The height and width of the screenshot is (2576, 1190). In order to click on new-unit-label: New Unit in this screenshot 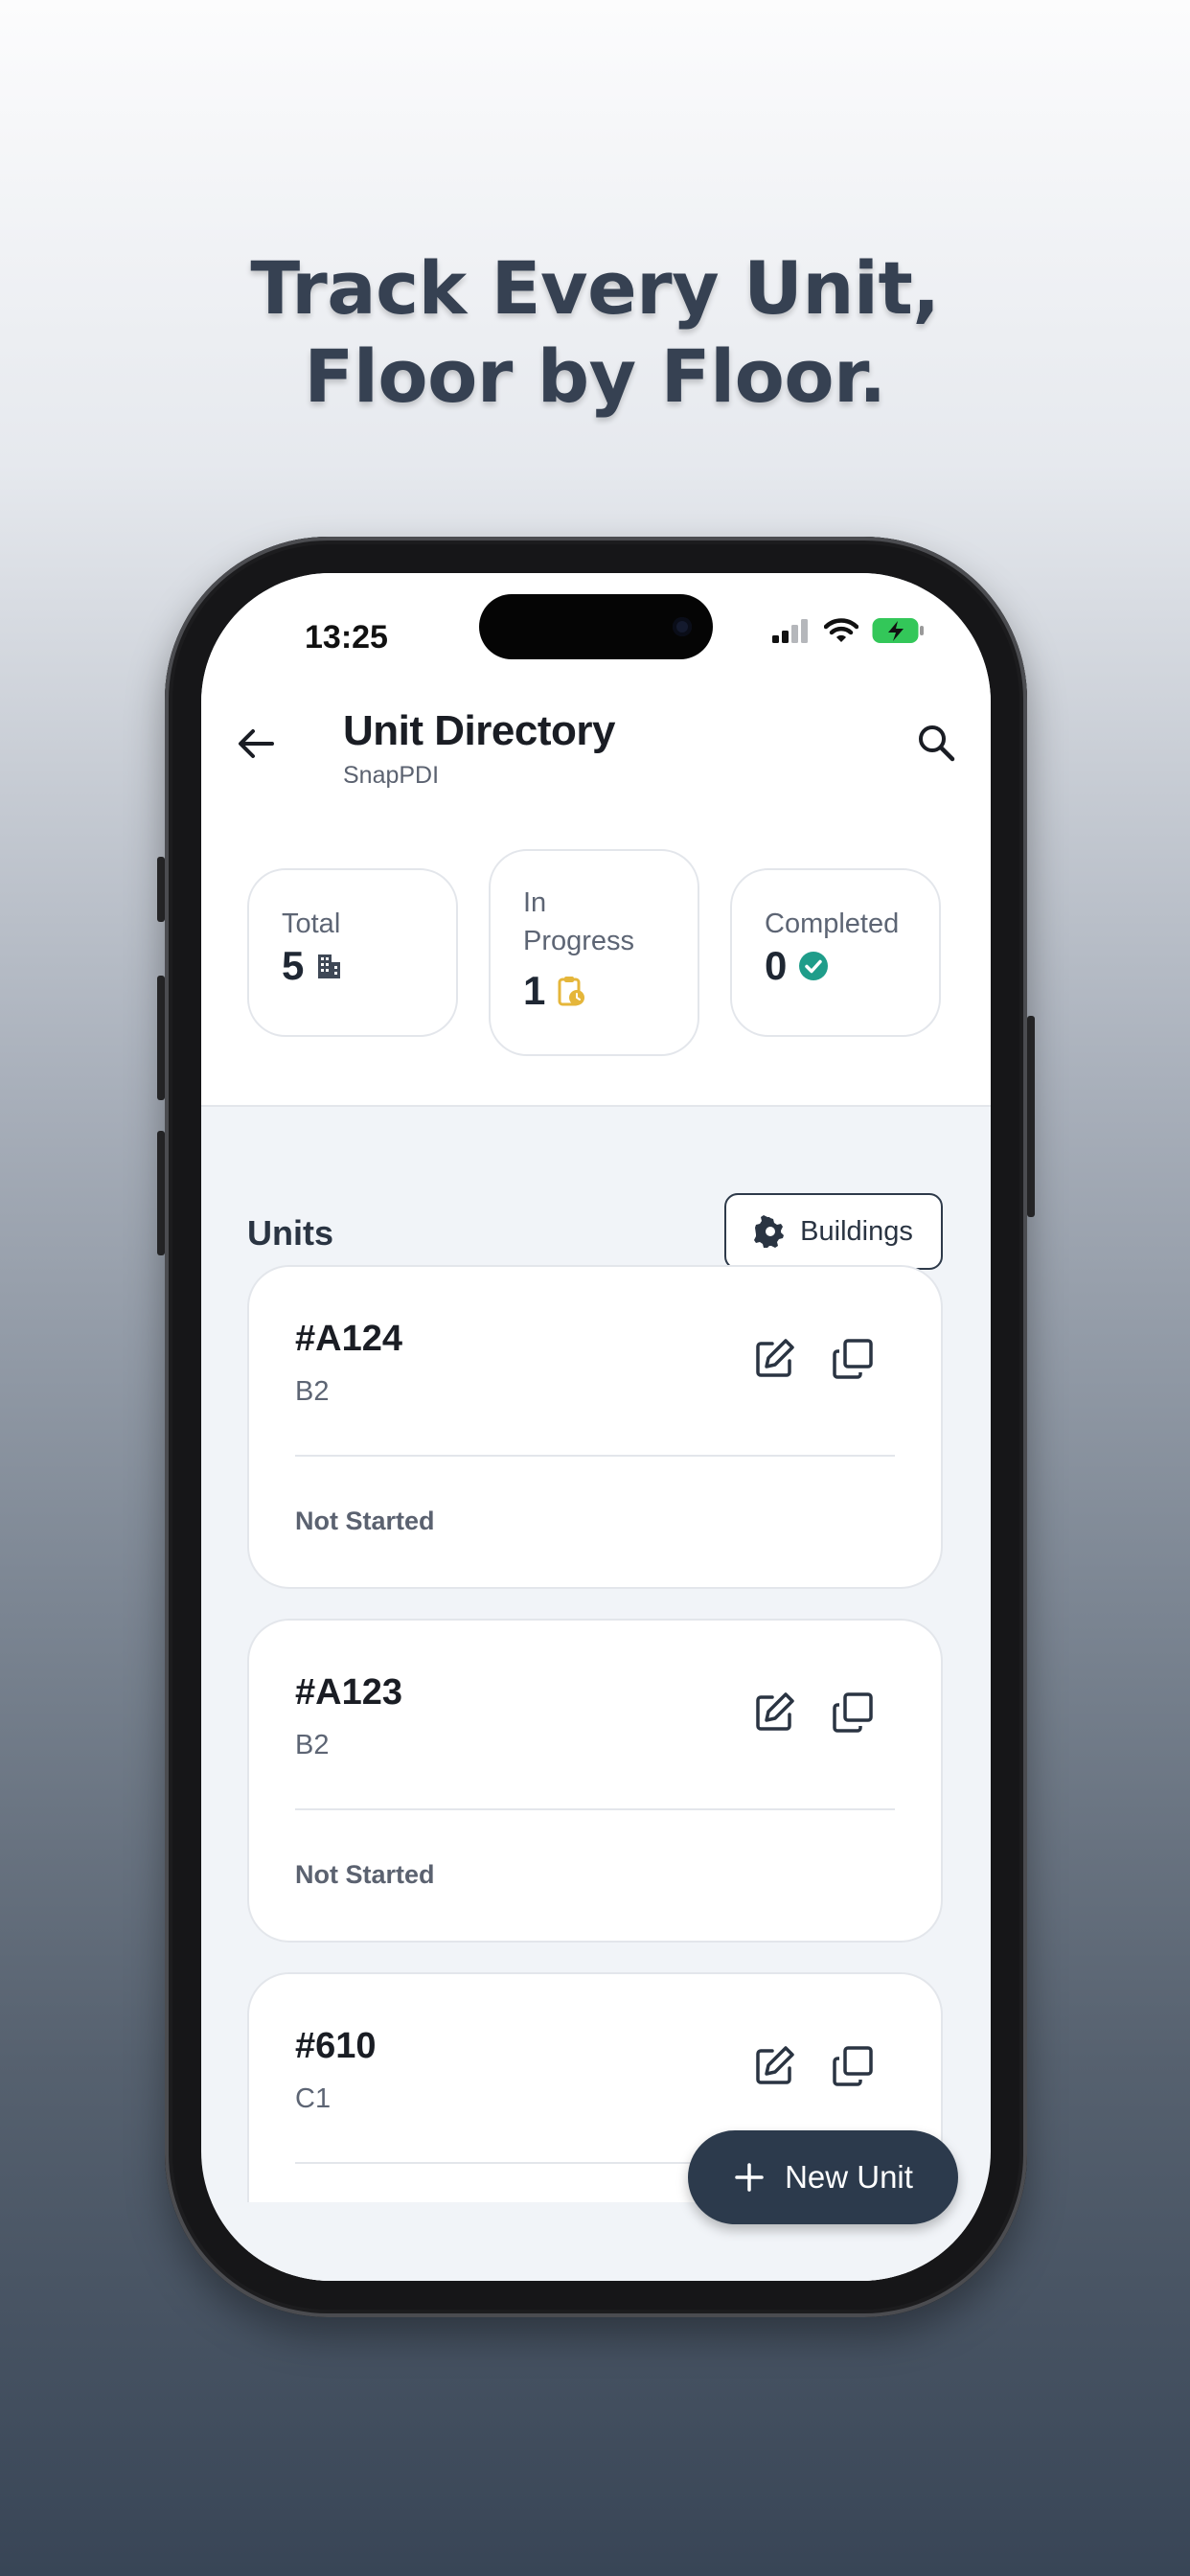, I will do `click(849, 2177)`.